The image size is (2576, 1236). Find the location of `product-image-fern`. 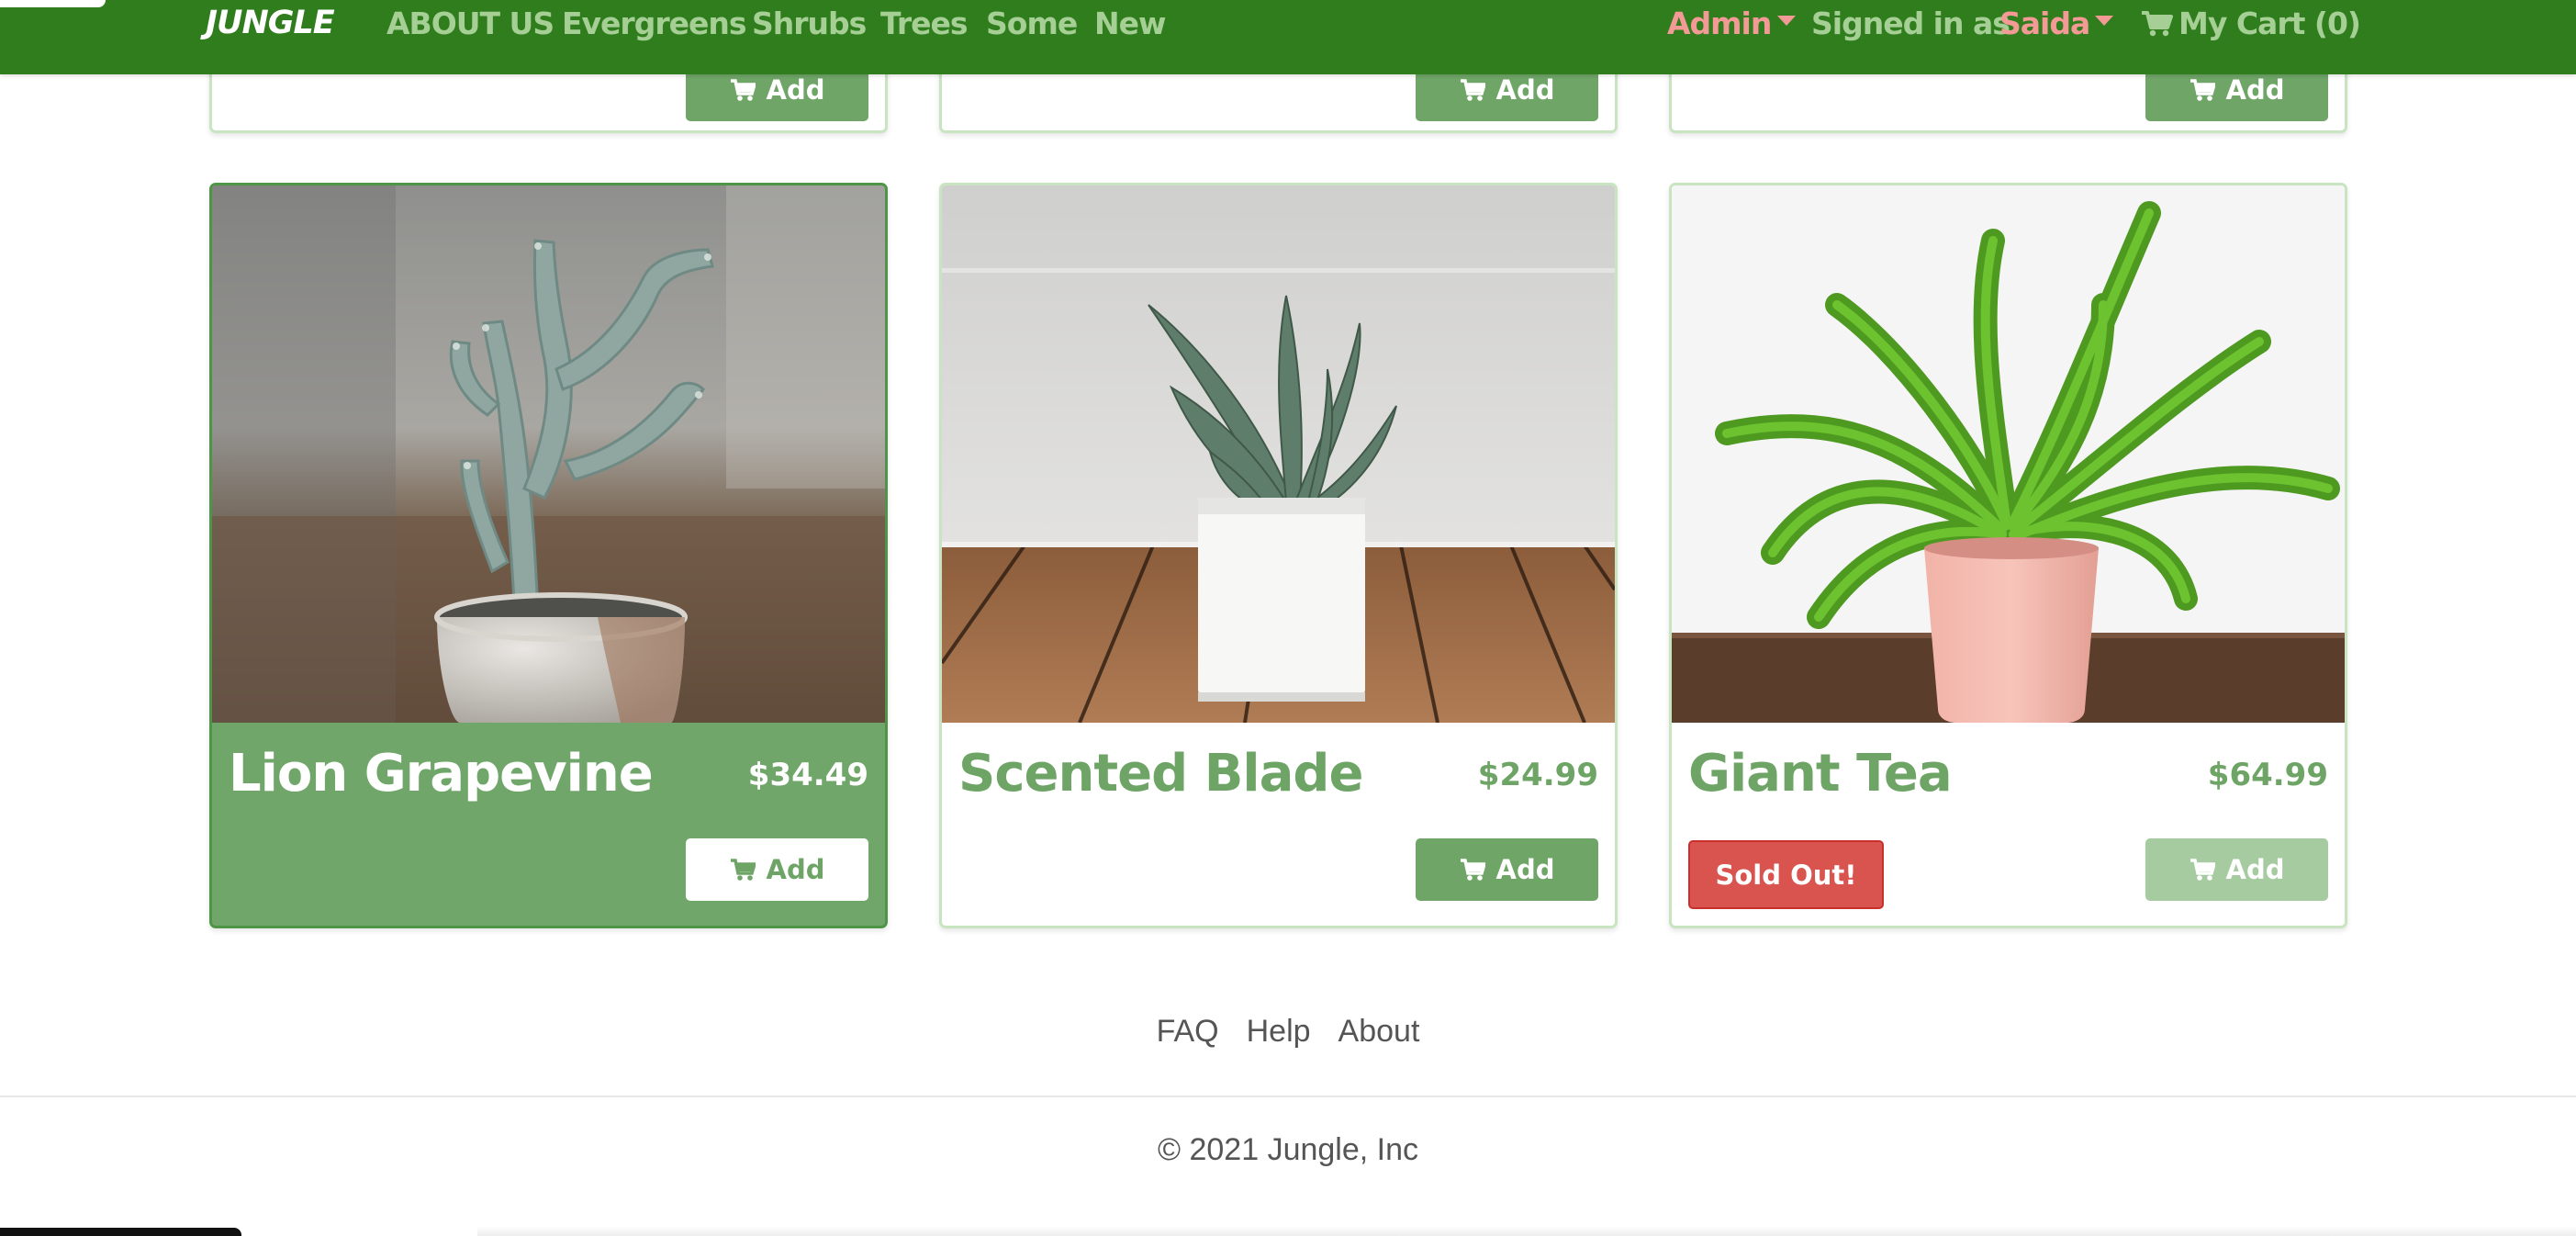

product-image-fern is located at coordinates (2008, 454).